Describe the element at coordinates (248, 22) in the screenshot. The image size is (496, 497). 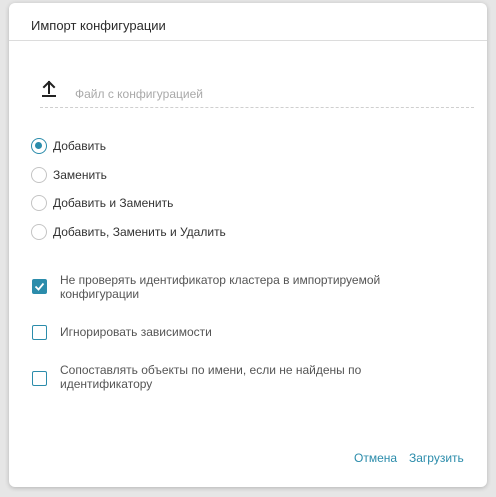
I see `dialog-title: Импорт конфигурации` at that location.